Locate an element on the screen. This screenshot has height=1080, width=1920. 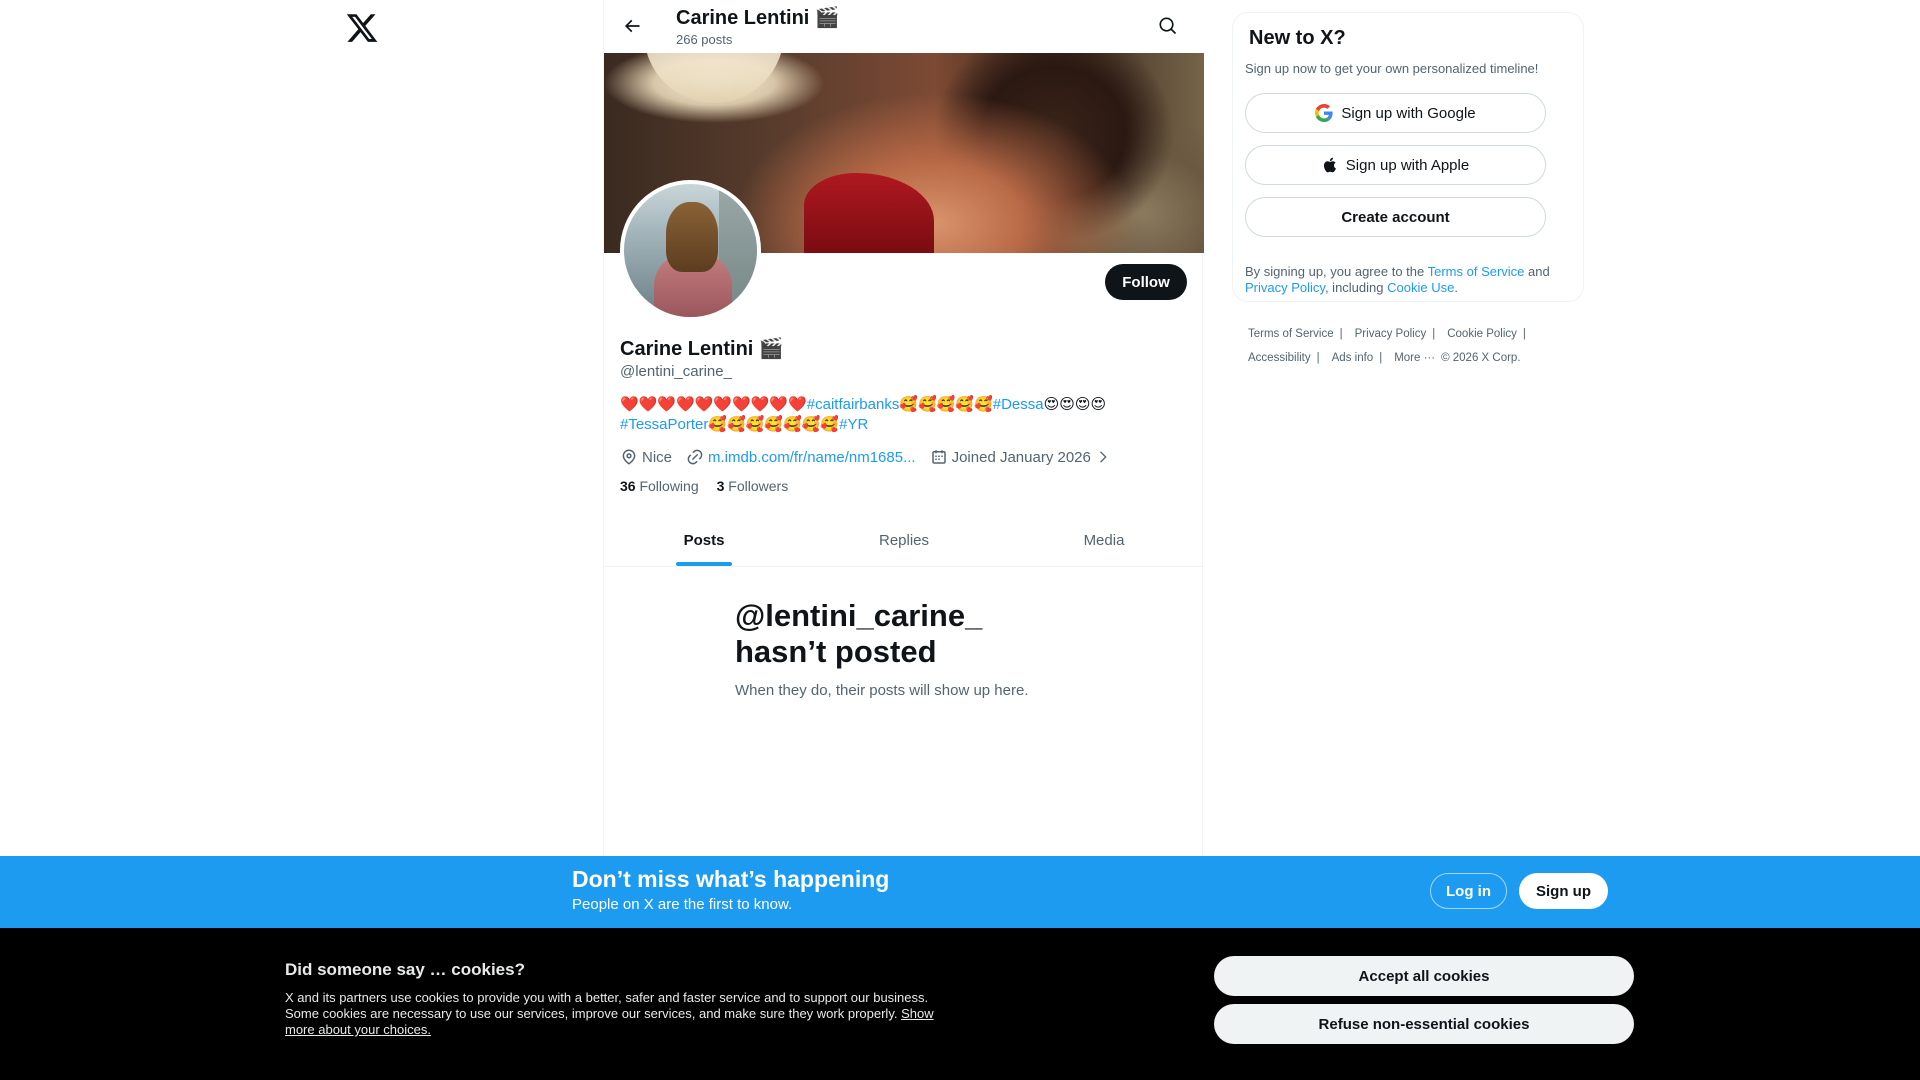
refuse-cookies-button: Refuse non-essential cookies is located at coordinates (1424, 1024).